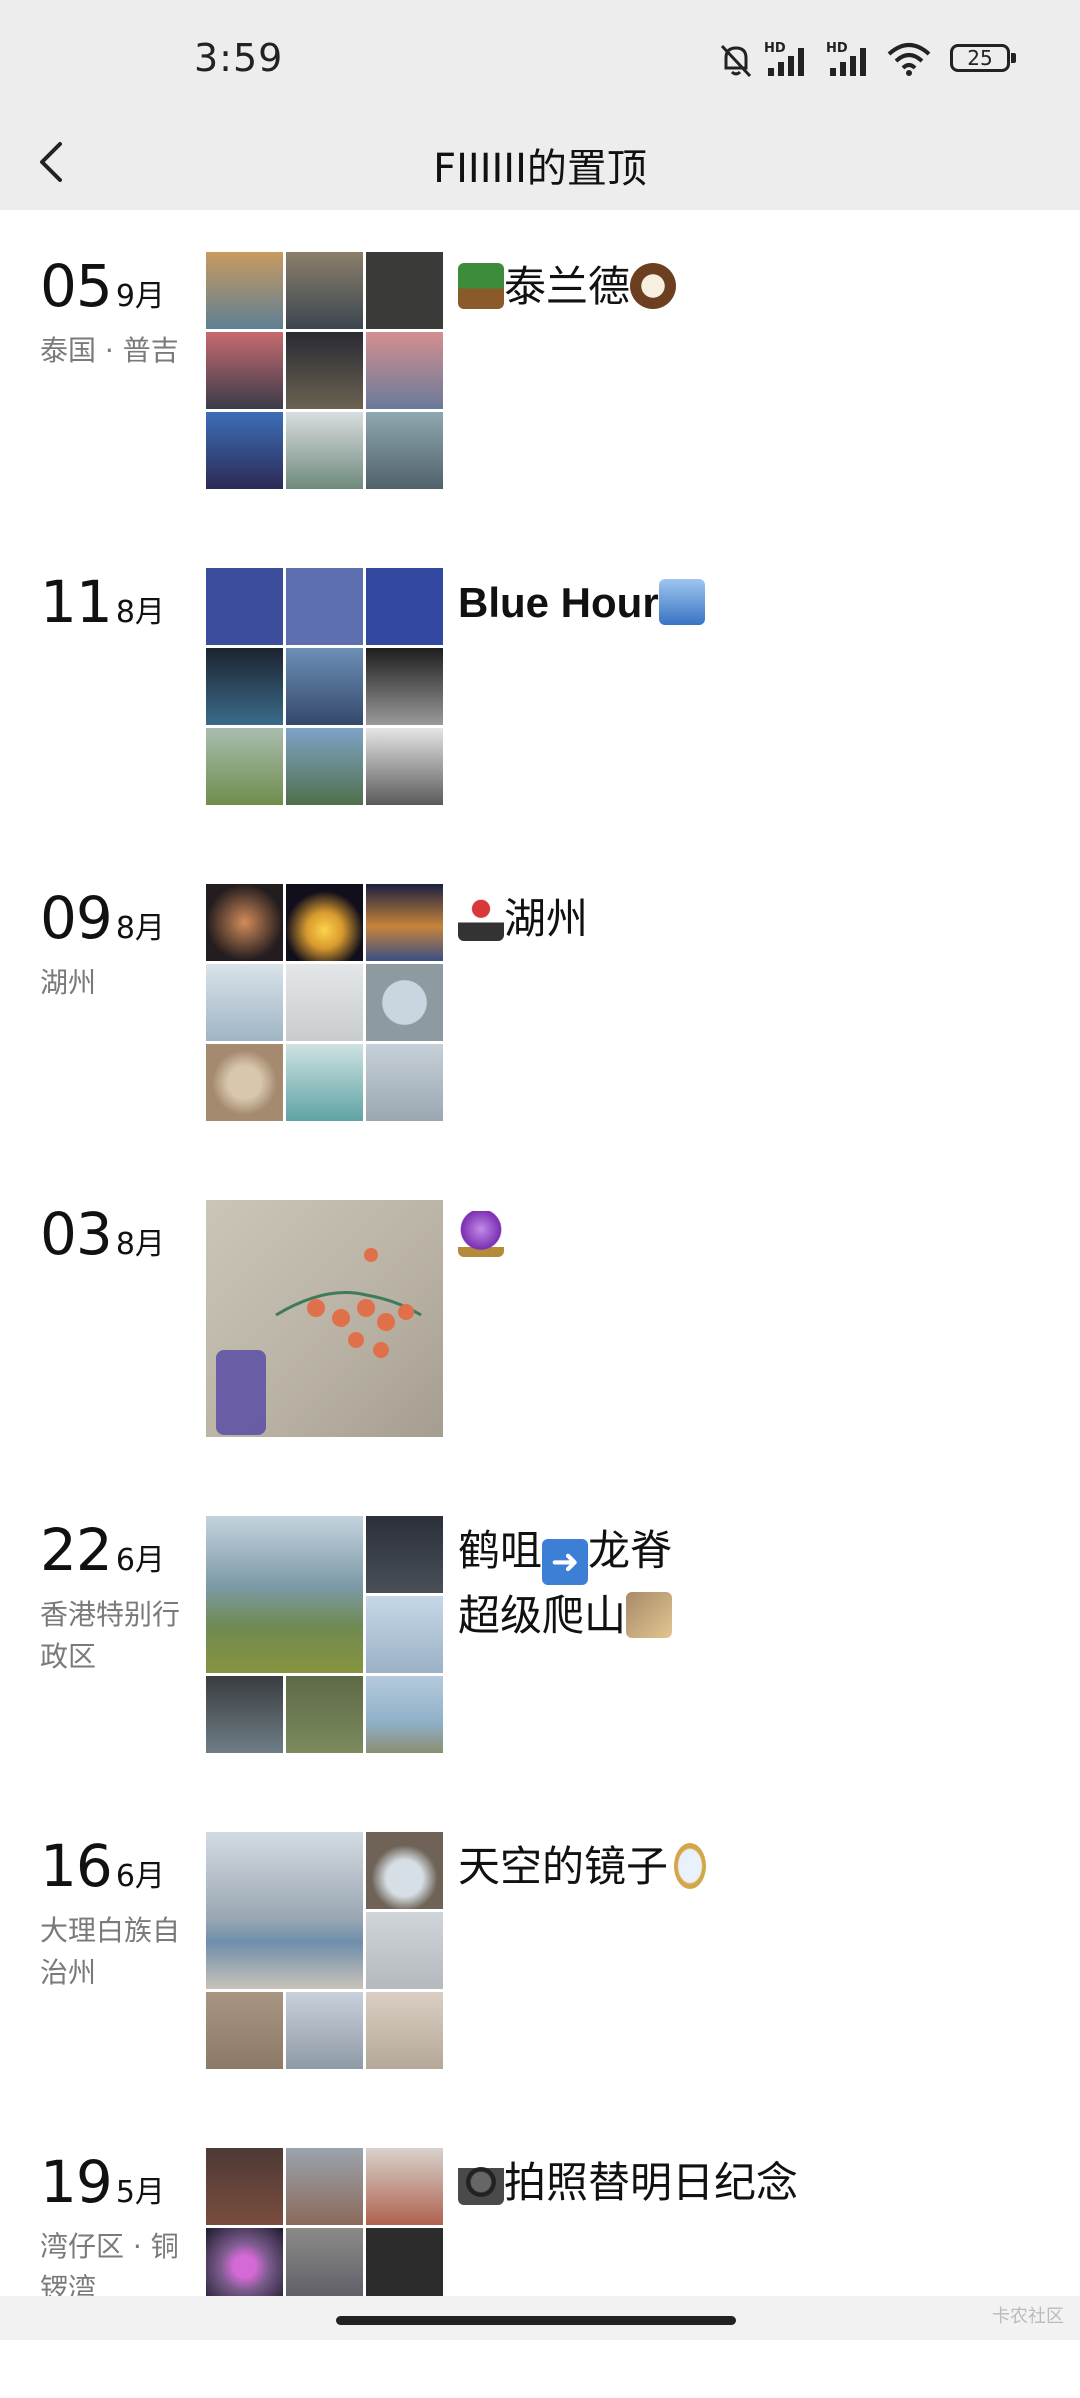  I want to click on home-indicator, so click(536, 2320).